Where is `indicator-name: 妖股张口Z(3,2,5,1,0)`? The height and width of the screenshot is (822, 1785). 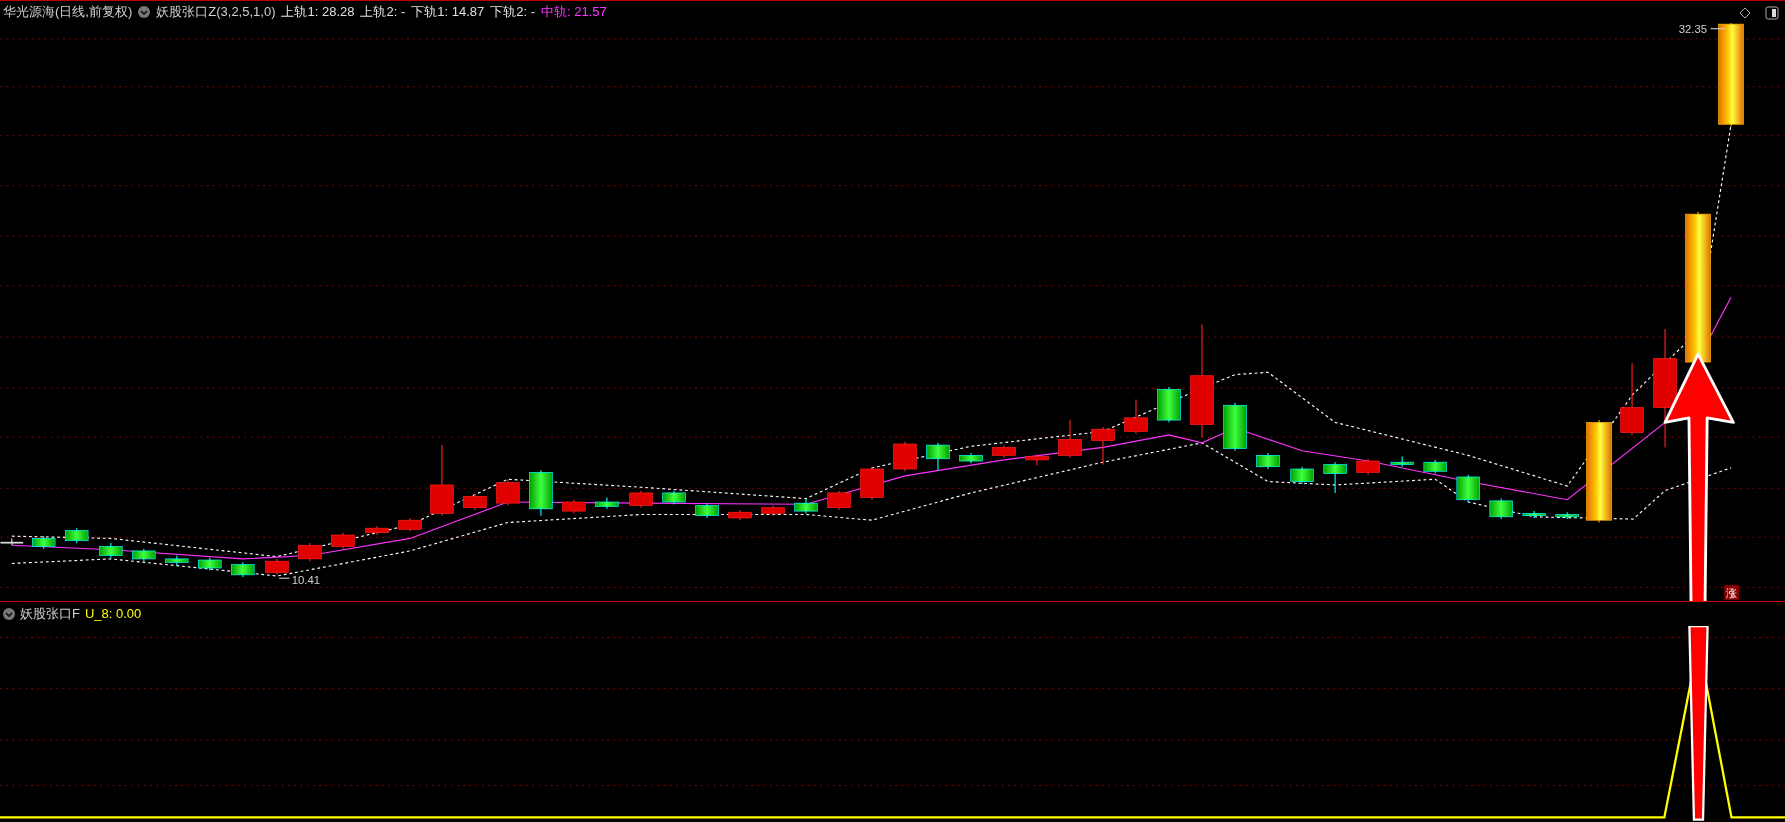 indicator-name: 妖股张口Z(3,2,5,1,0) is located at coordinates (216, 12).